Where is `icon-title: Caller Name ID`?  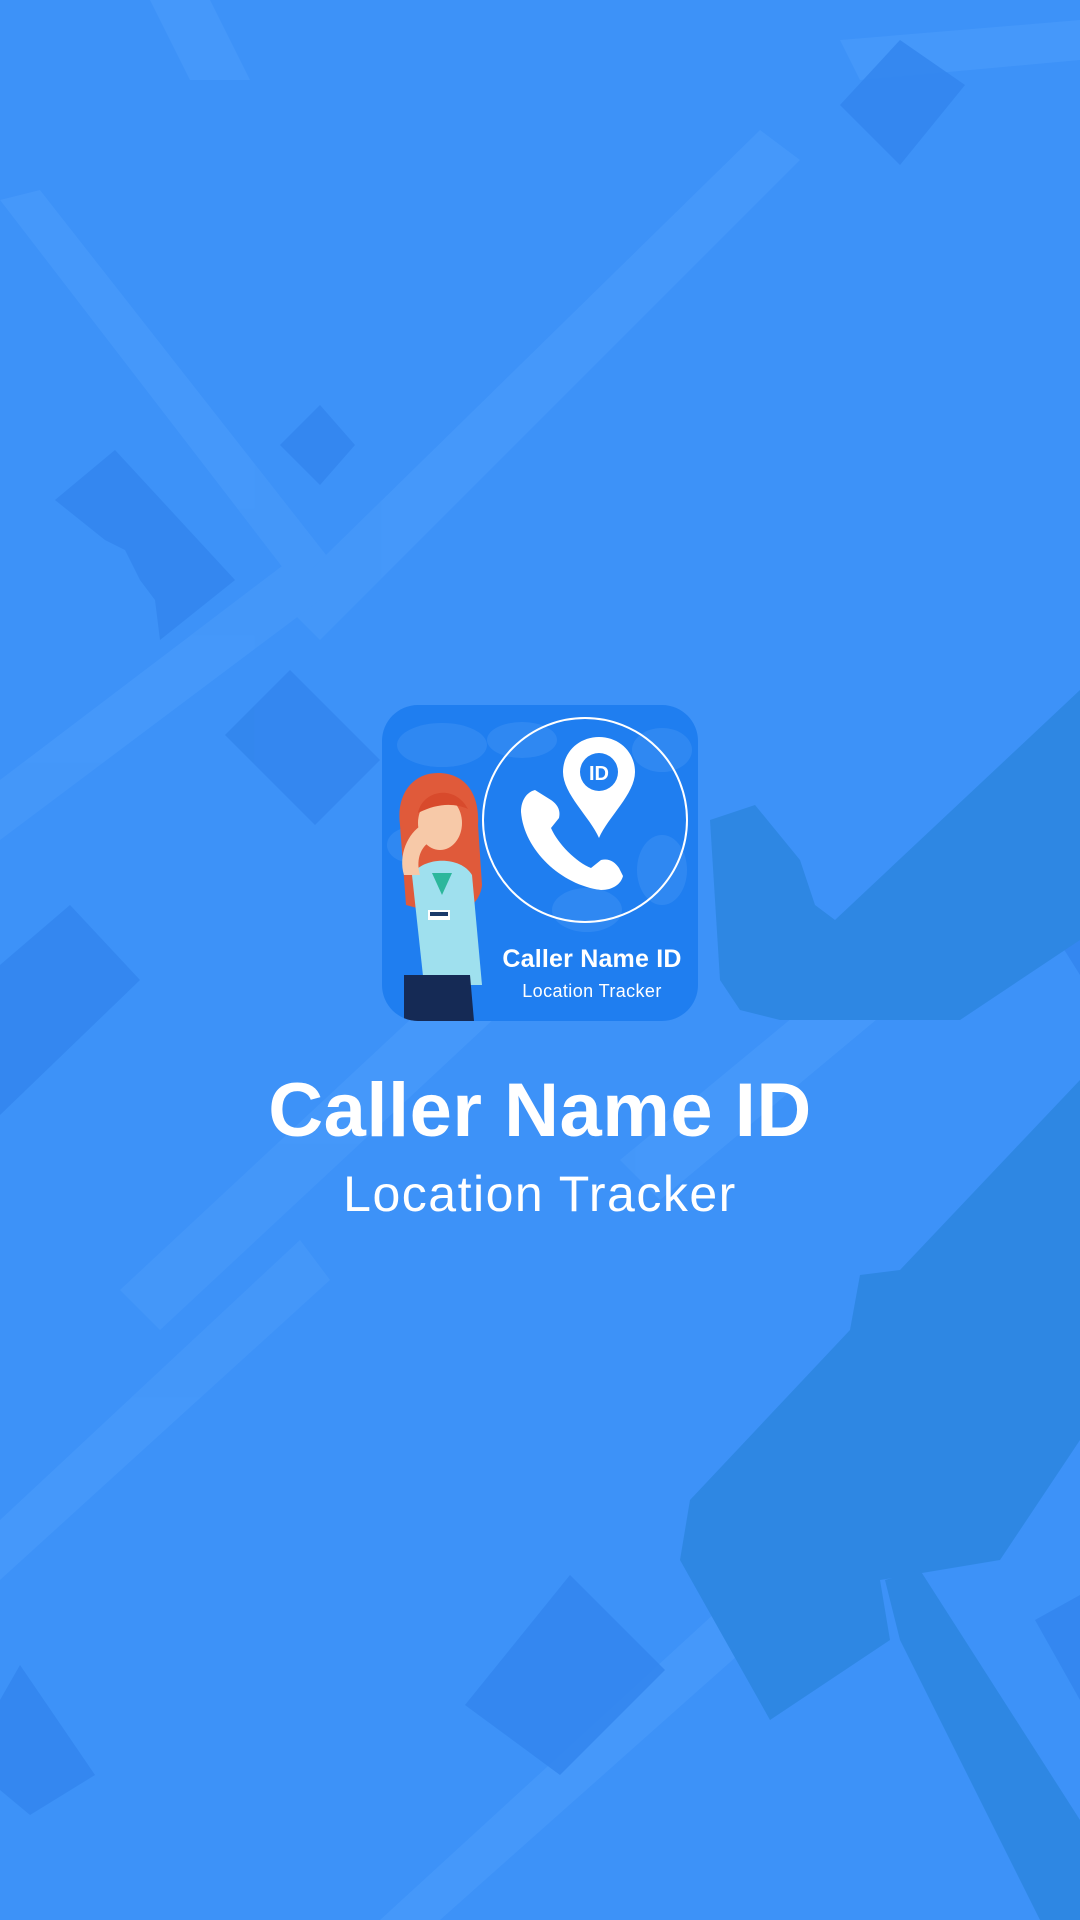
icon-title: Caller Name ID is located at coordinates (592, 959).